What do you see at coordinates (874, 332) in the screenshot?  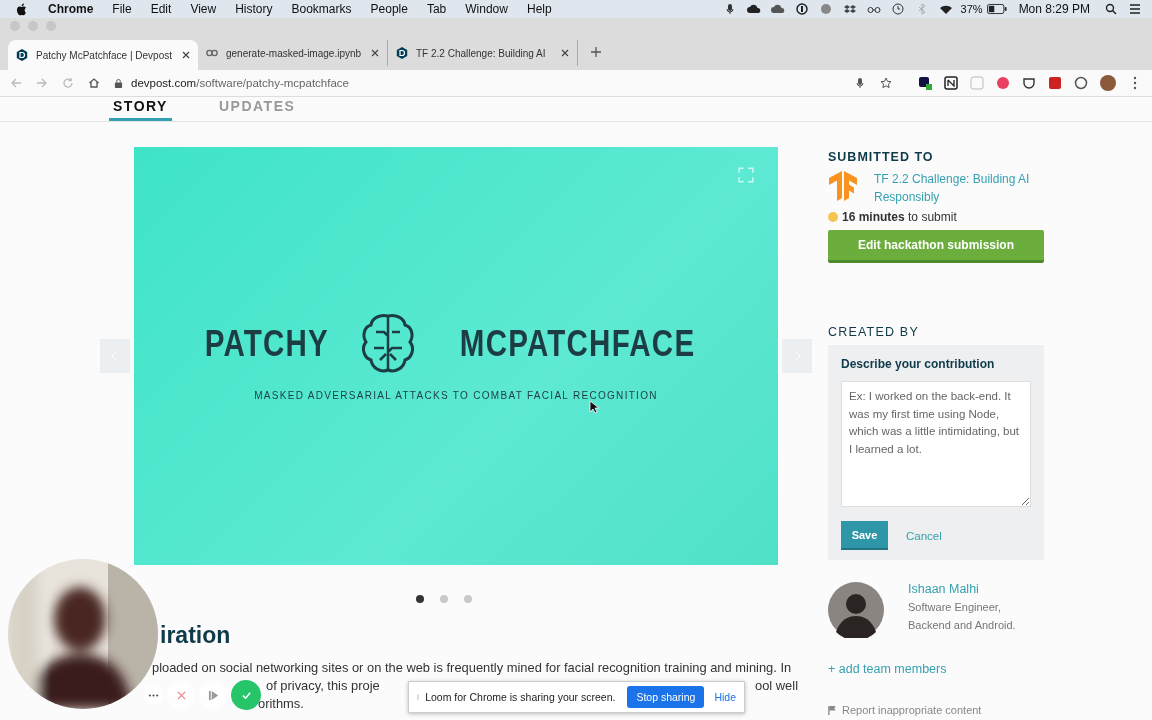 I see `section-heading: CREATED BY` at bounding box center [874, 332].